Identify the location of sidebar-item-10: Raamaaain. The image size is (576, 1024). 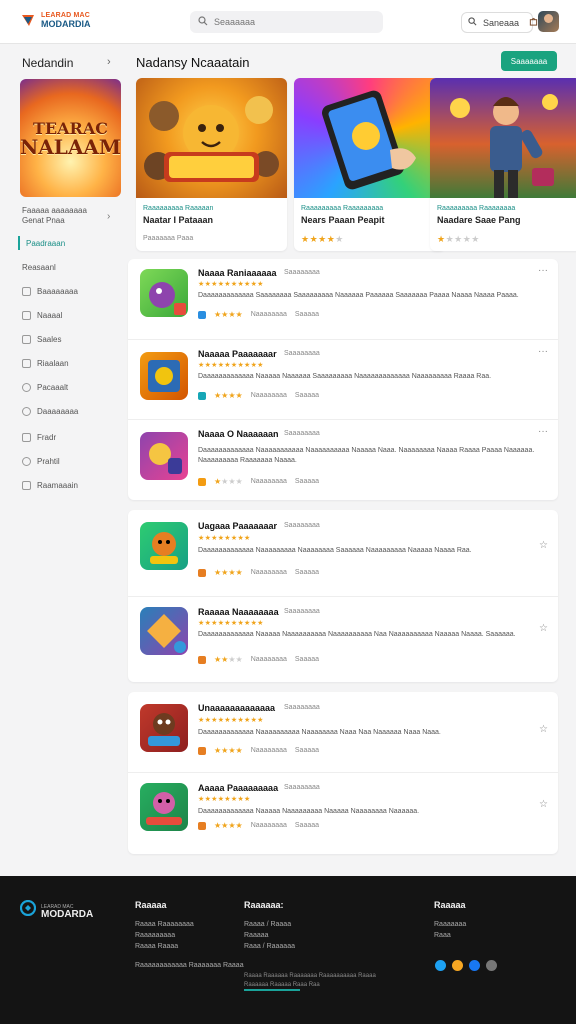
(50, 485).